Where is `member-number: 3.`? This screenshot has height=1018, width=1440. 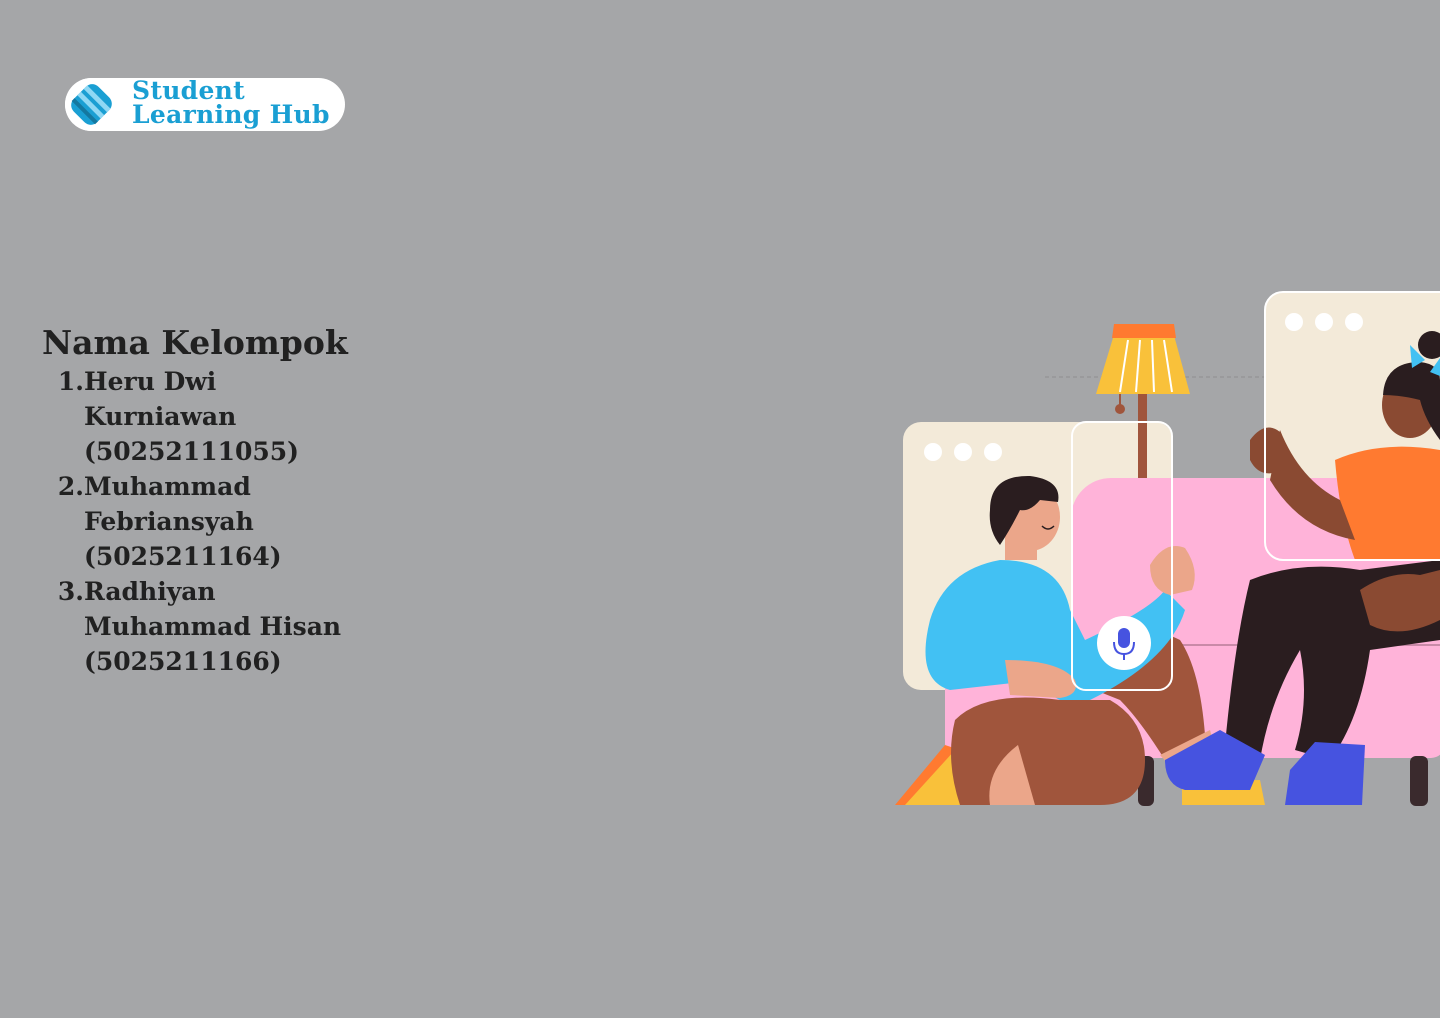 member-number: 3. is located at coordinates (70, 591).